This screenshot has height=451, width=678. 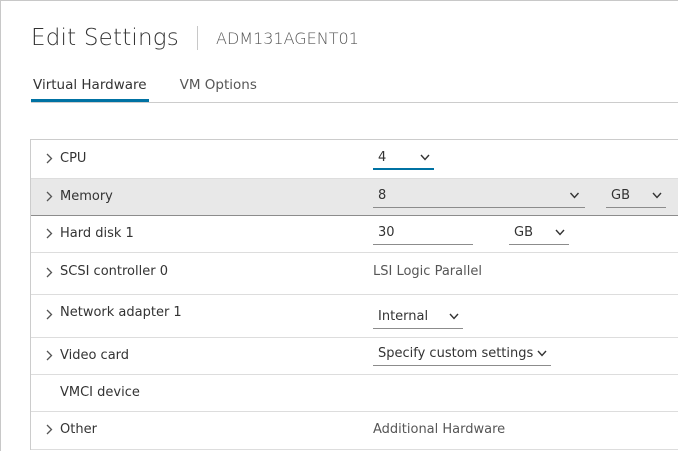 I want to click on memory-unit-select: GB, so click(x=636, y=197).